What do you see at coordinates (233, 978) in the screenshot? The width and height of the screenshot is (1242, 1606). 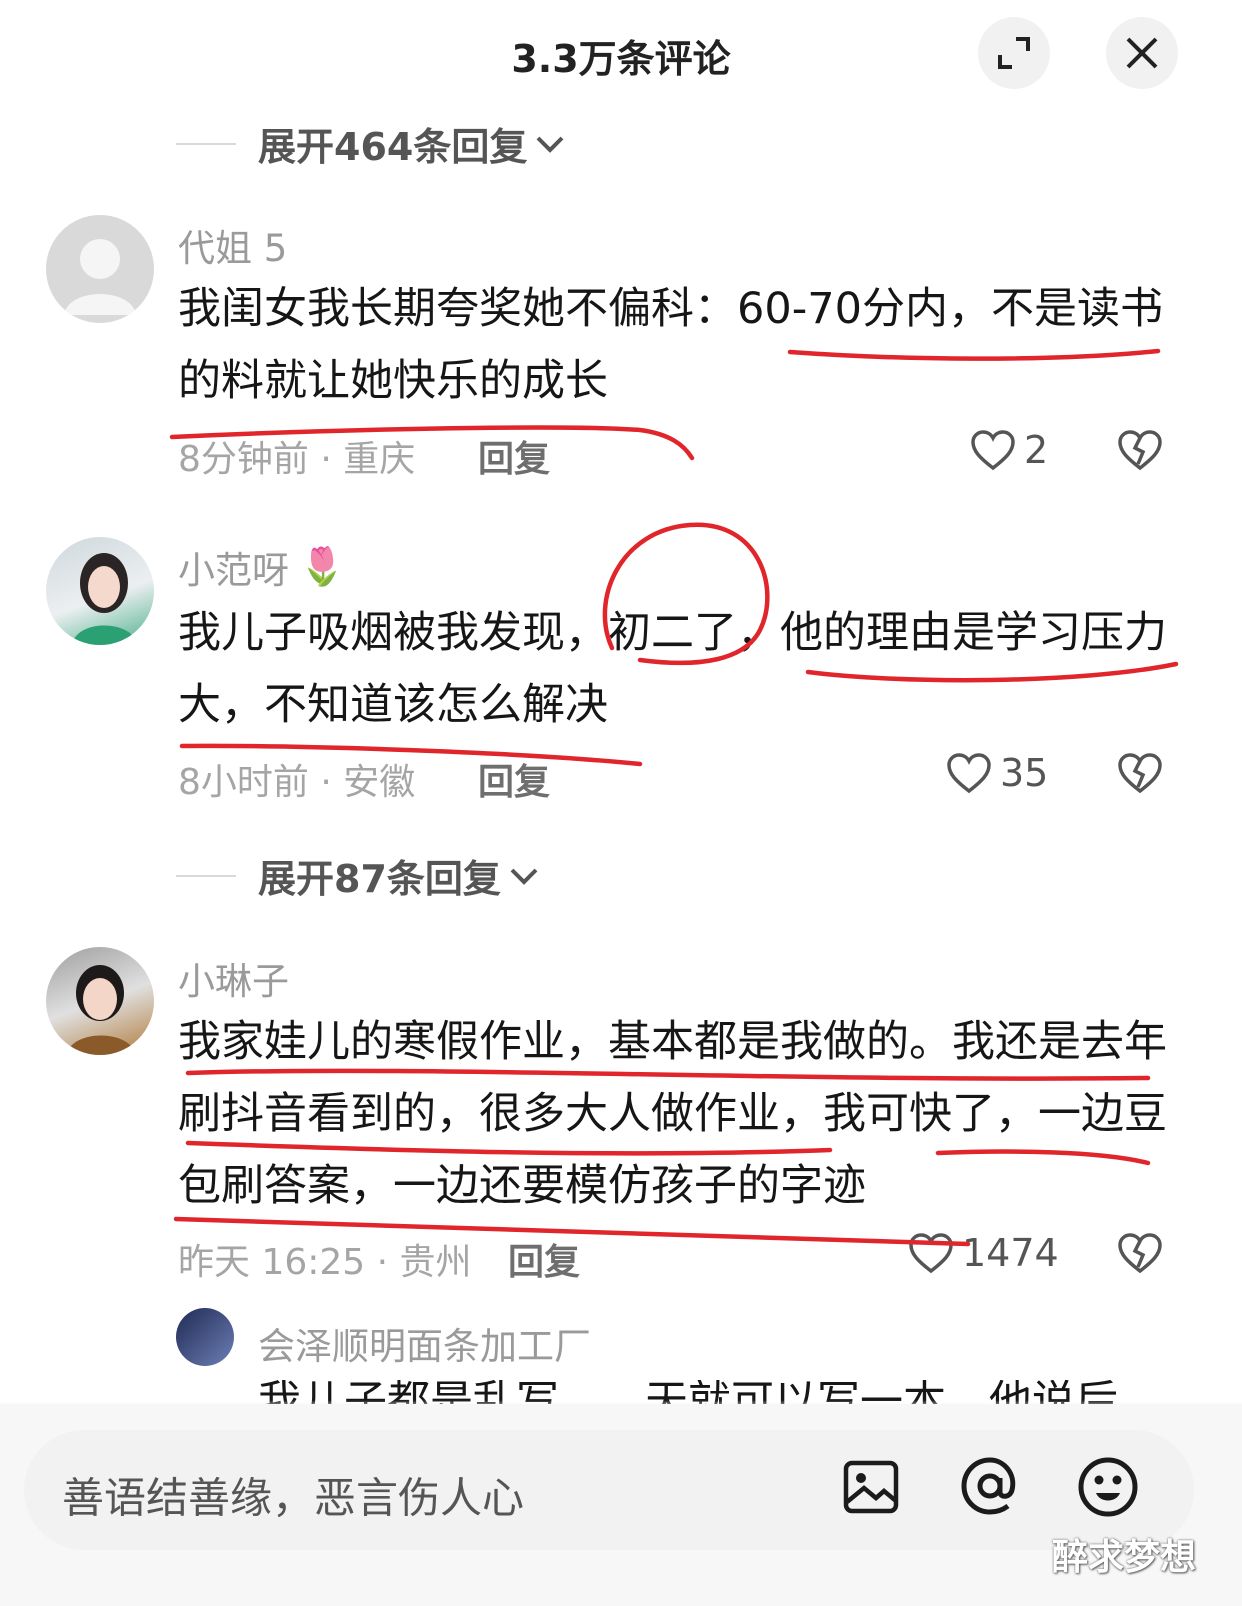 I see `comment-username: 小琳子` at bounding box center [233, 978].